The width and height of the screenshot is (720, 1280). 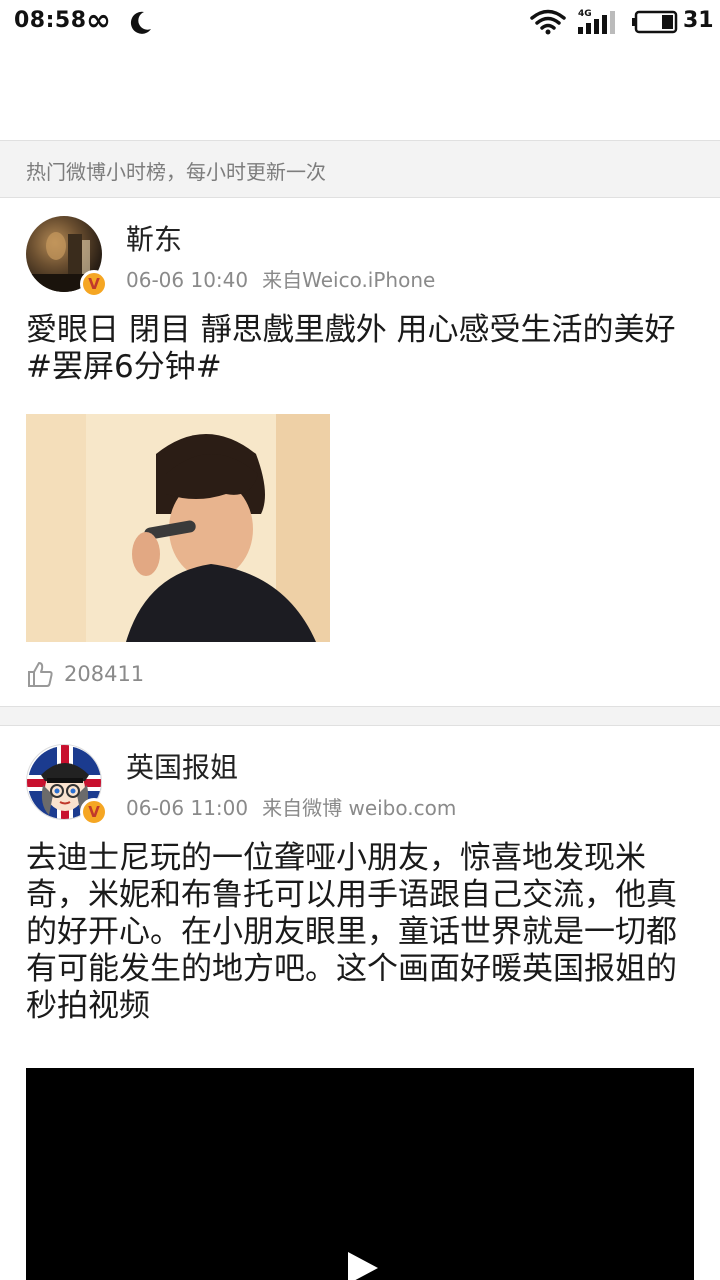 I want to click on post-meta: 06-06 10:40 来自Weico.iPhone, so click(x=280, y=278).